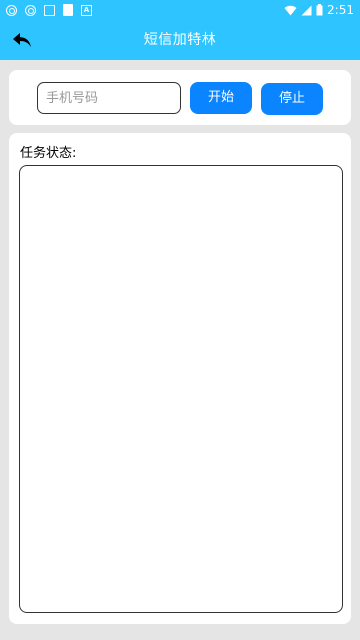  I want to click on battery-icon, so click(319, 10).